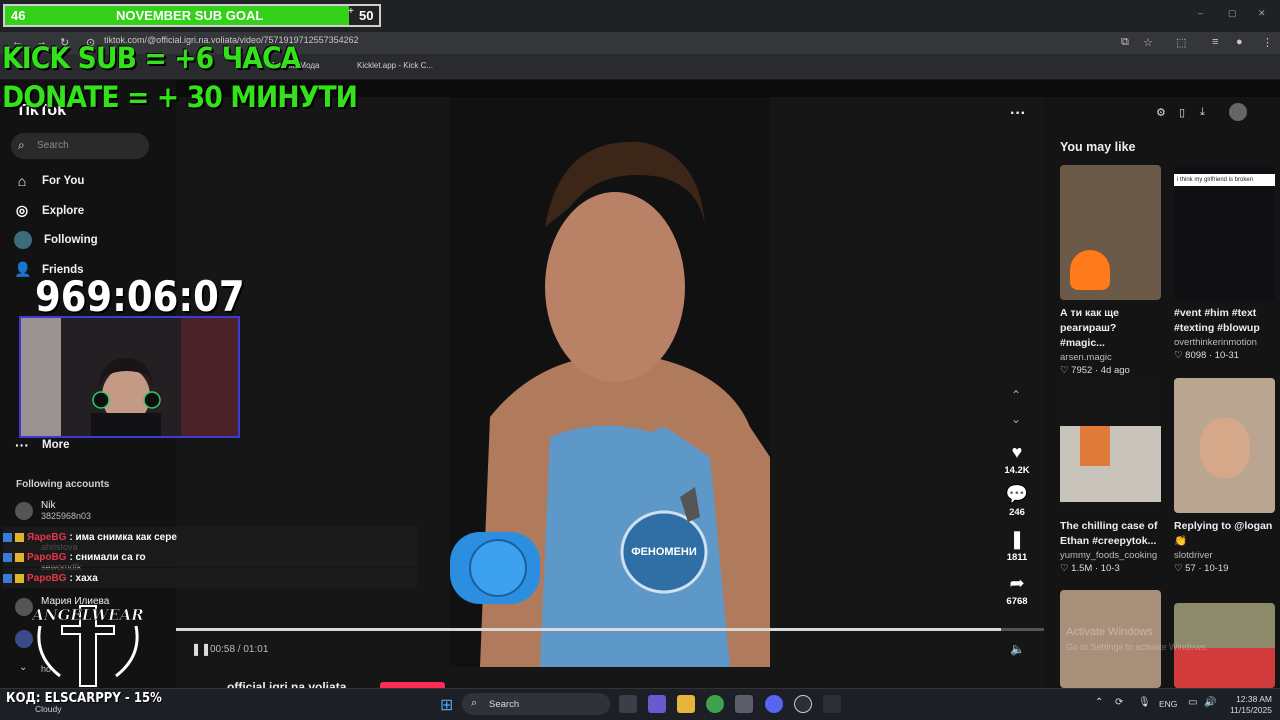  I want to click on card-author: overthinkerinmotion, so click(1215, 342).